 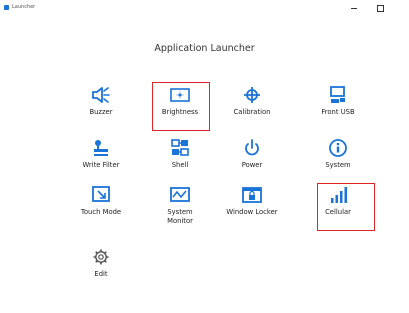 I want to click on tile-power: Power, so click(x=252, y=154).